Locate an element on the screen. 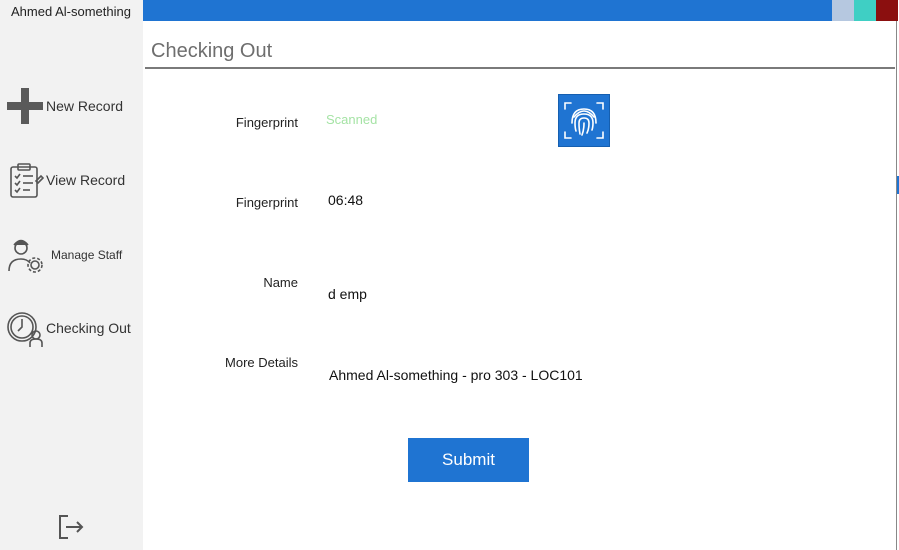 This screenshot has width=899, height=550. title-divider is located at coordinates (520, 68).